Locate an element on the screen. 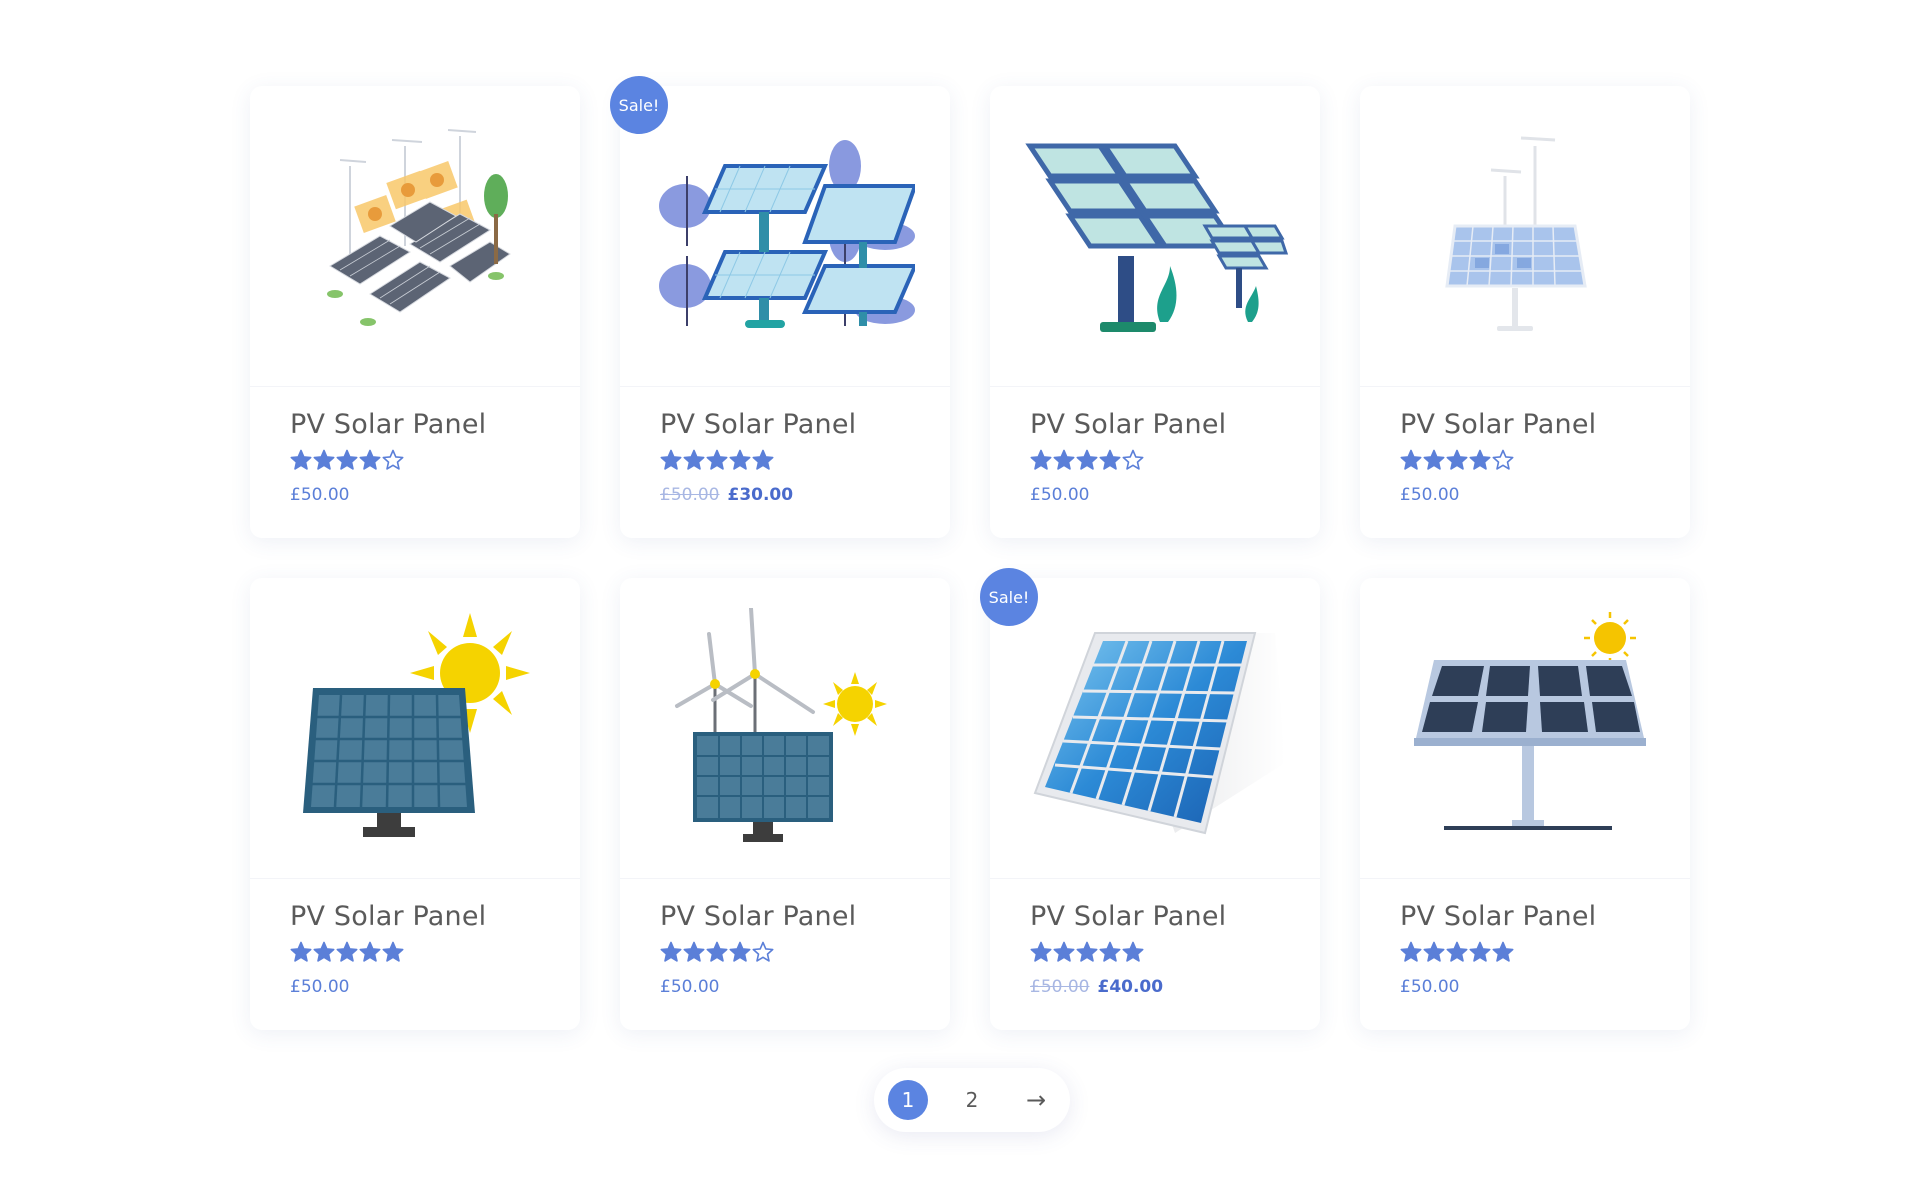  sale-price: £30.00 is located at coordinates (760, 495).